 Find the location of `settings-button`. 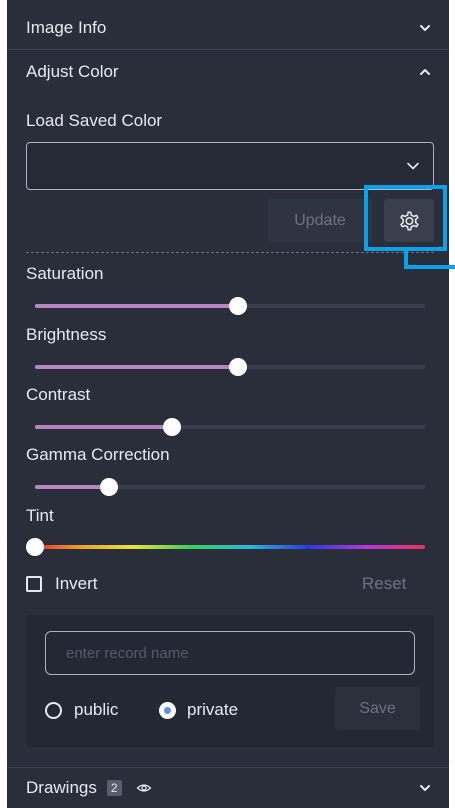

settings-button is located at coordinates (409, 220).